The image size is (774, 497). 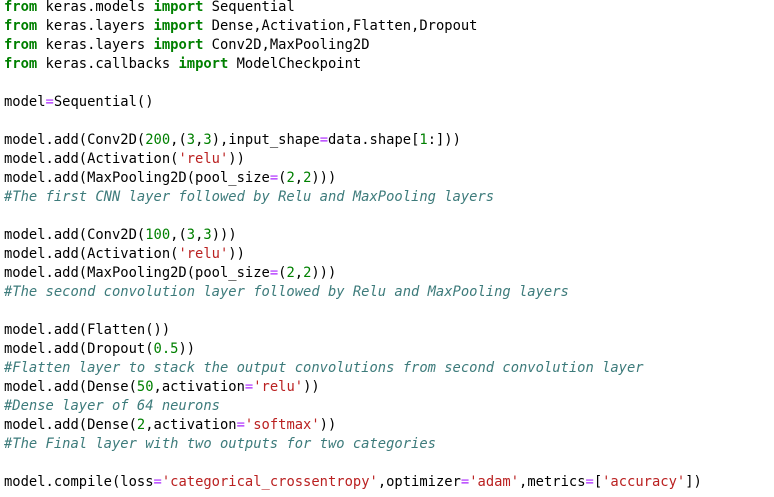 I want to click on code-text: ModelCheckpoint, so click(x=295, y=64).